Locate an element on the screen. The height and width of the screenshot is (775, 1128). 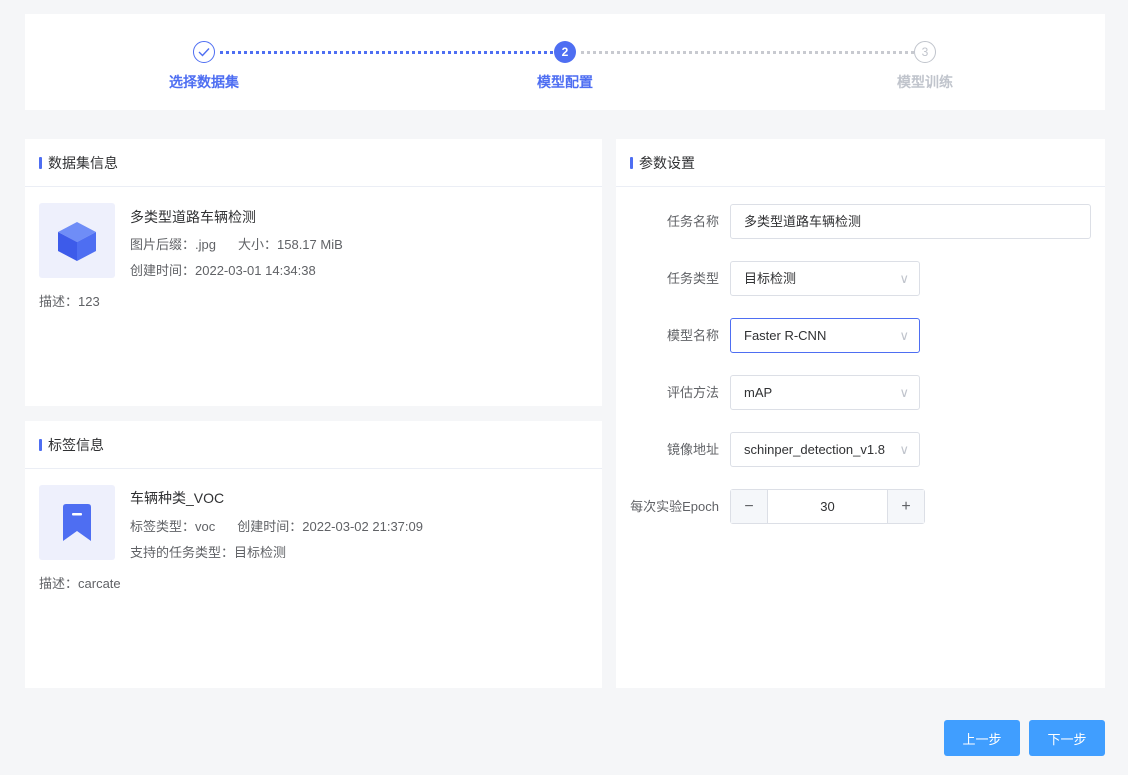
step-3-number: 3 is located at coordinates (925, 52).